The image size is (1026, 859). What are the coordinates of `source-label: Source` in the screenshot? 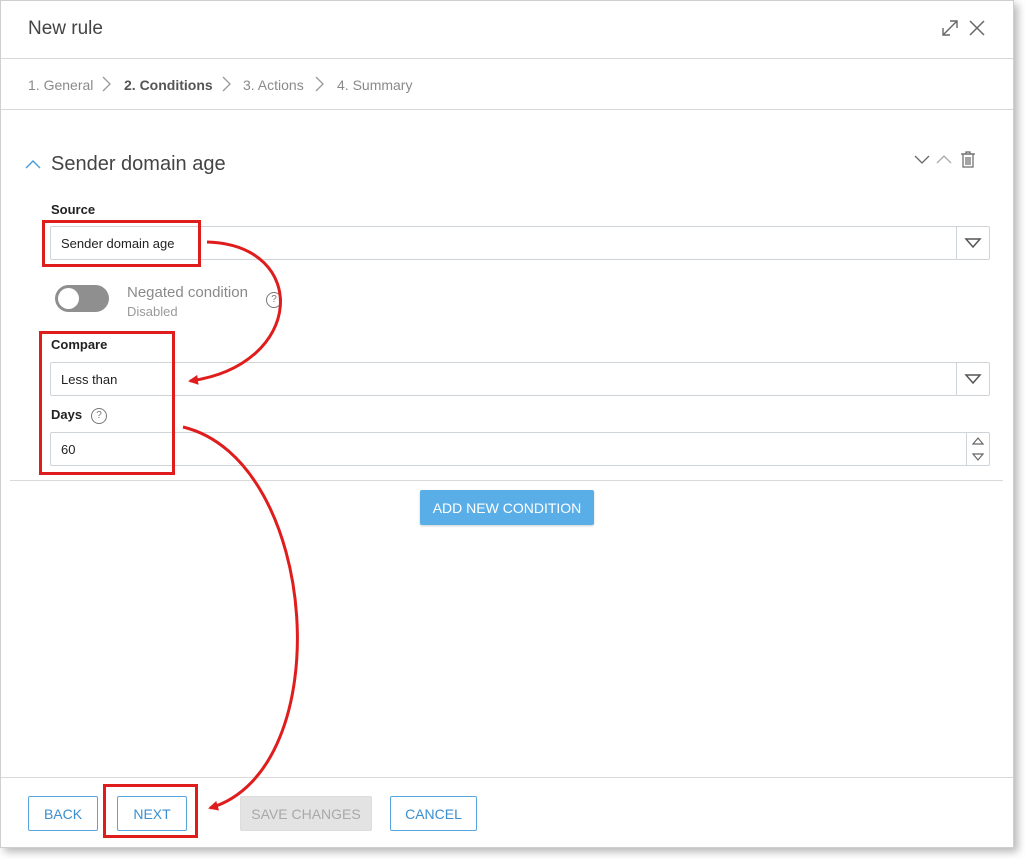 It's located at (73, 209).